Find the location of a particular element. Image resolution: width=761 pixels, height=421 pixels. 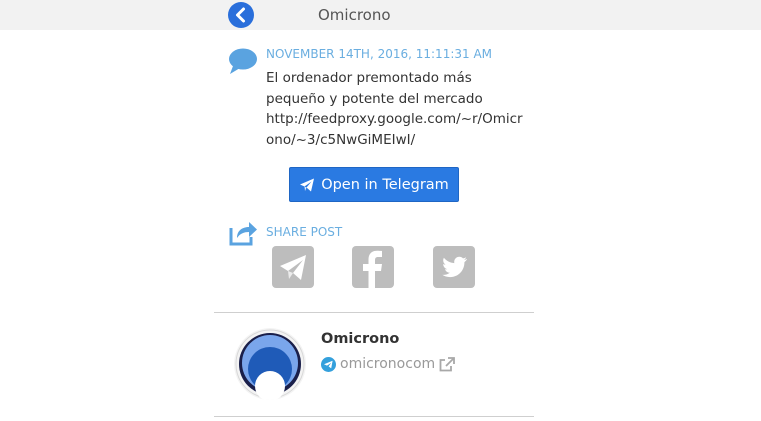

share-twitter-button is located at coordinates (454, 267).